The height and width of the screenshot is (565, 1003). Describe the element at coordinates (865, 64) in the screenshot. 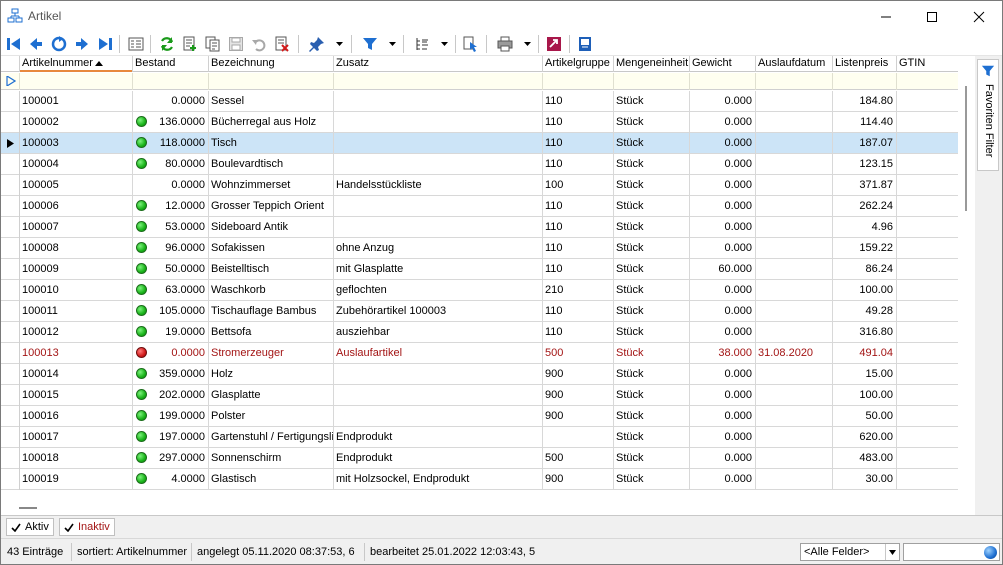

I see `column-header-listenpreis: Listenpreis` at that location.